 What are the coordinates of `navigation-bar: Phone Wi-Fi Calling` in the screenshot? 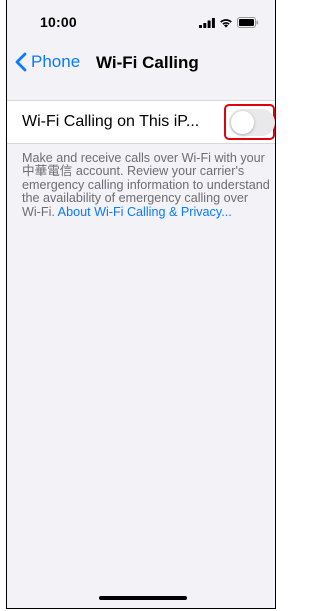 It's located at (141, 64).